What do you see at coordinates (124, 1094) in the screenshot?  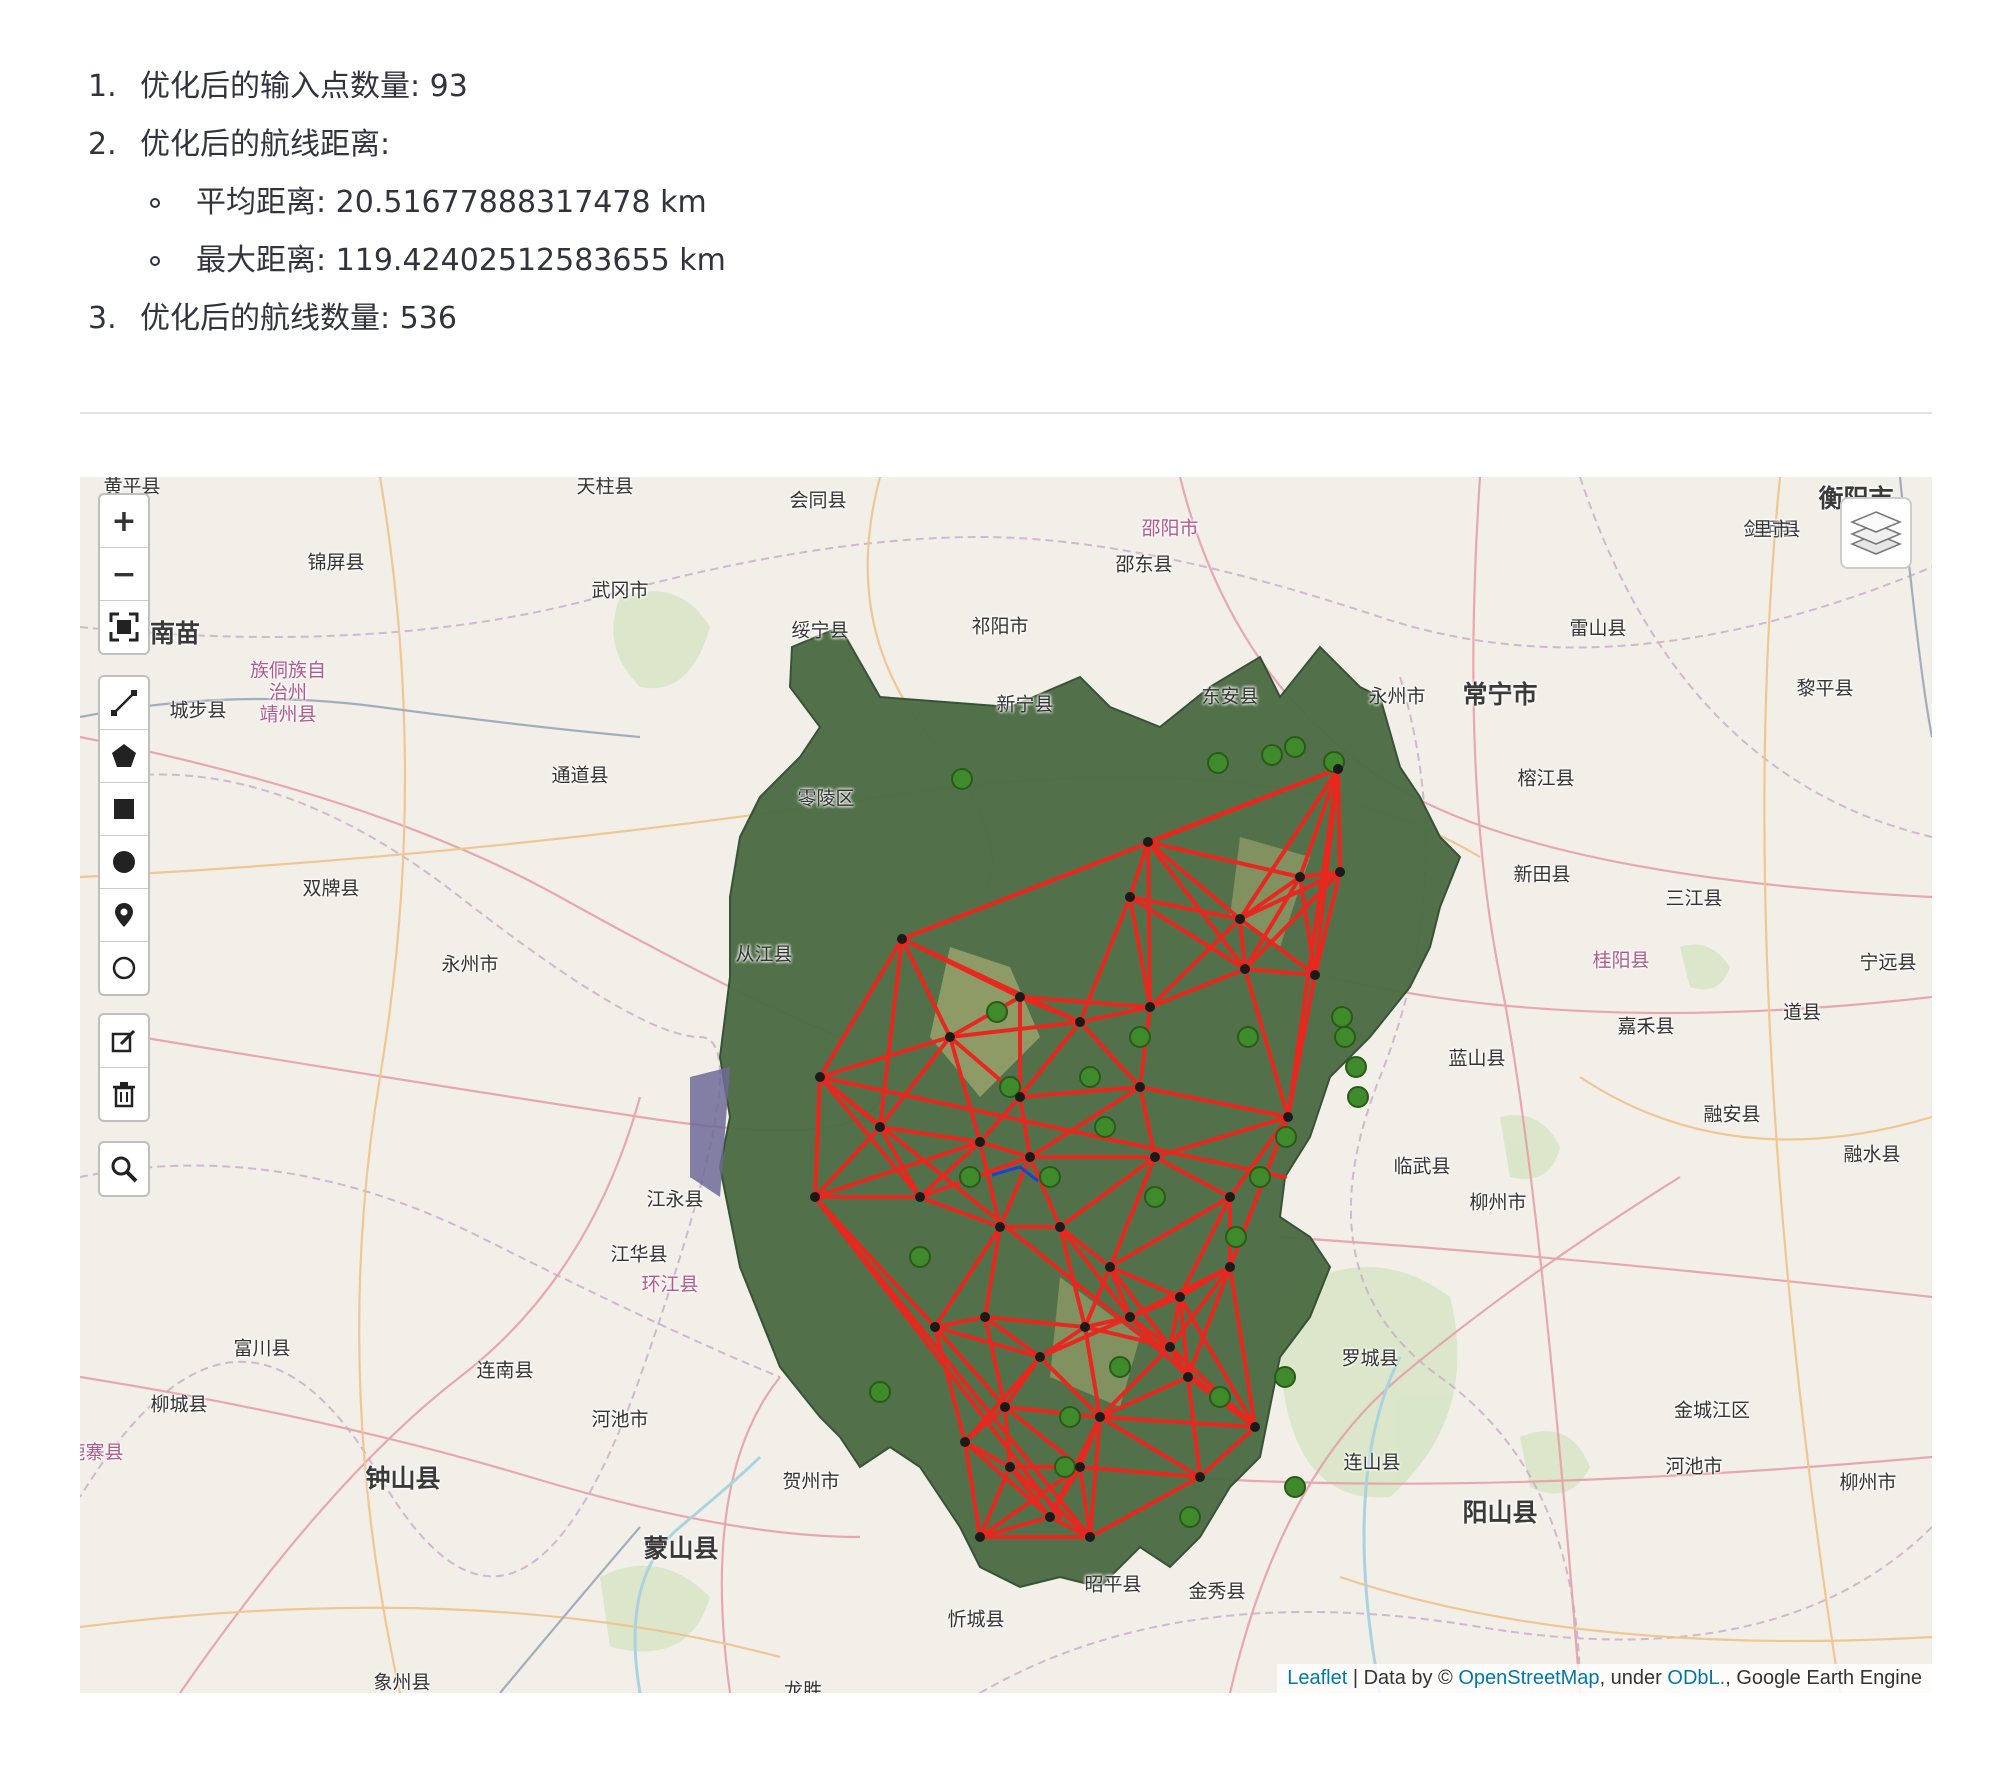 I see `delete-layers-button` at bounding box center [124, 1094].